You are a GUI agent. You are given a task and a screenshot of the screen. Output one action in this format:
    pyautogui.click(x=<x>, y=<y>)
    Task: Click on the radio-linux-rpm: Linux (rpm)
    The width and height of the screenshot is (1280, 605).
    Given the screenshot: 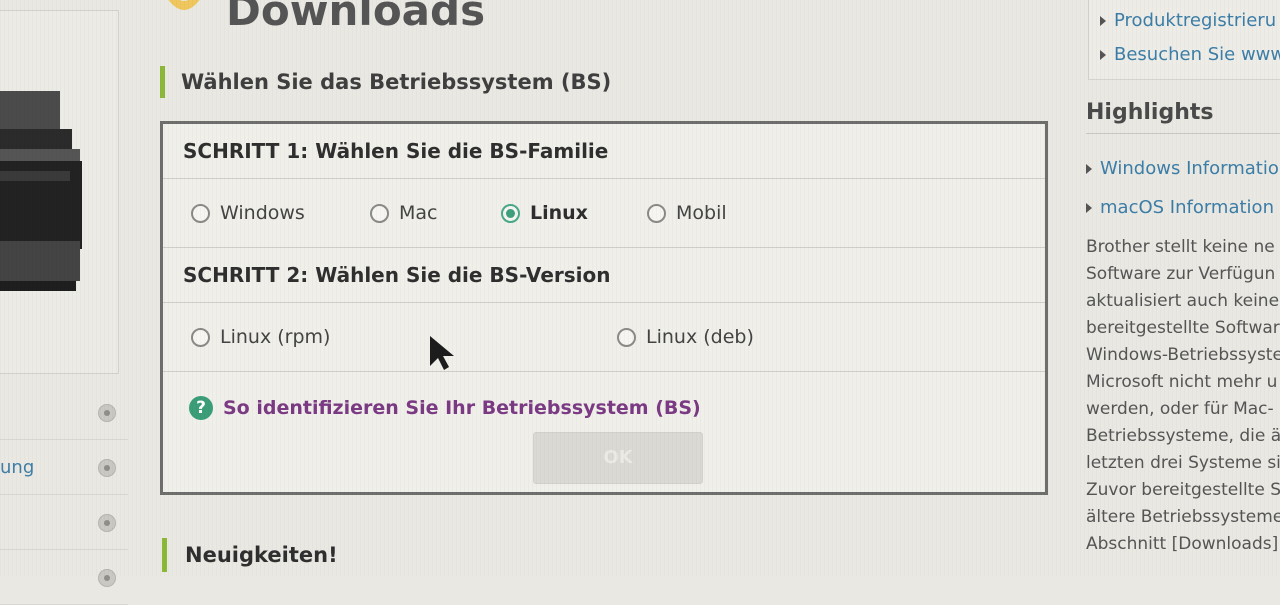 What is the action you would take?
    pyautogui.click(x=260, y=337)
    